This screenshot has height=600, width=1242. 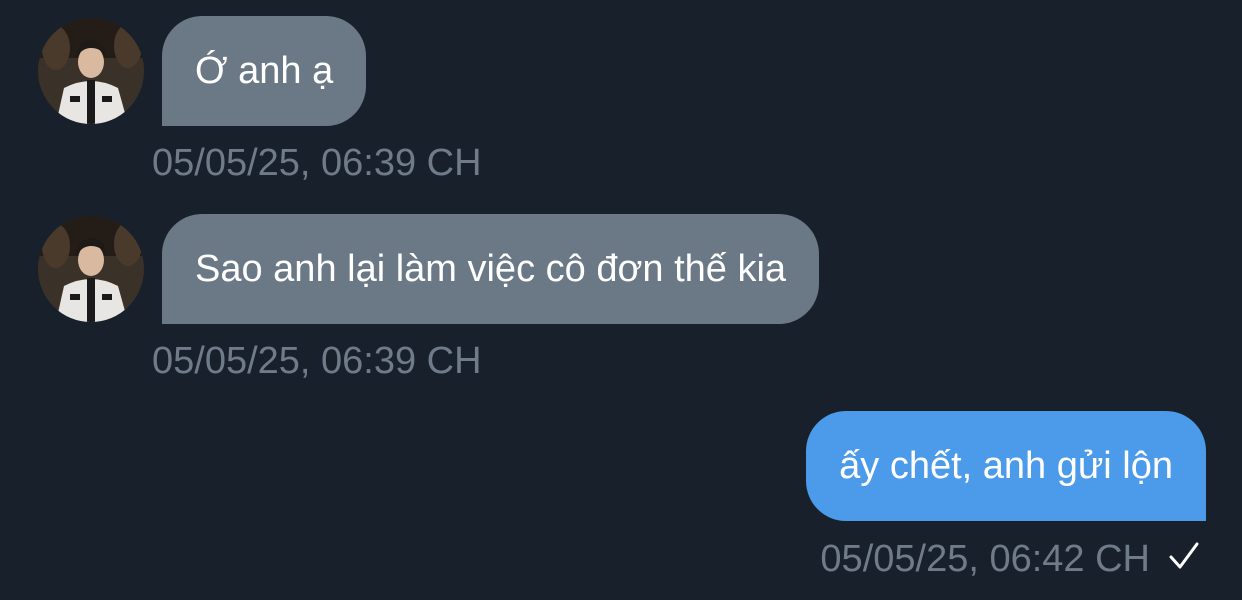 I want to click on message-timestamp: 05/05/25, 06:42 CH, so click(x=1010, y=559).